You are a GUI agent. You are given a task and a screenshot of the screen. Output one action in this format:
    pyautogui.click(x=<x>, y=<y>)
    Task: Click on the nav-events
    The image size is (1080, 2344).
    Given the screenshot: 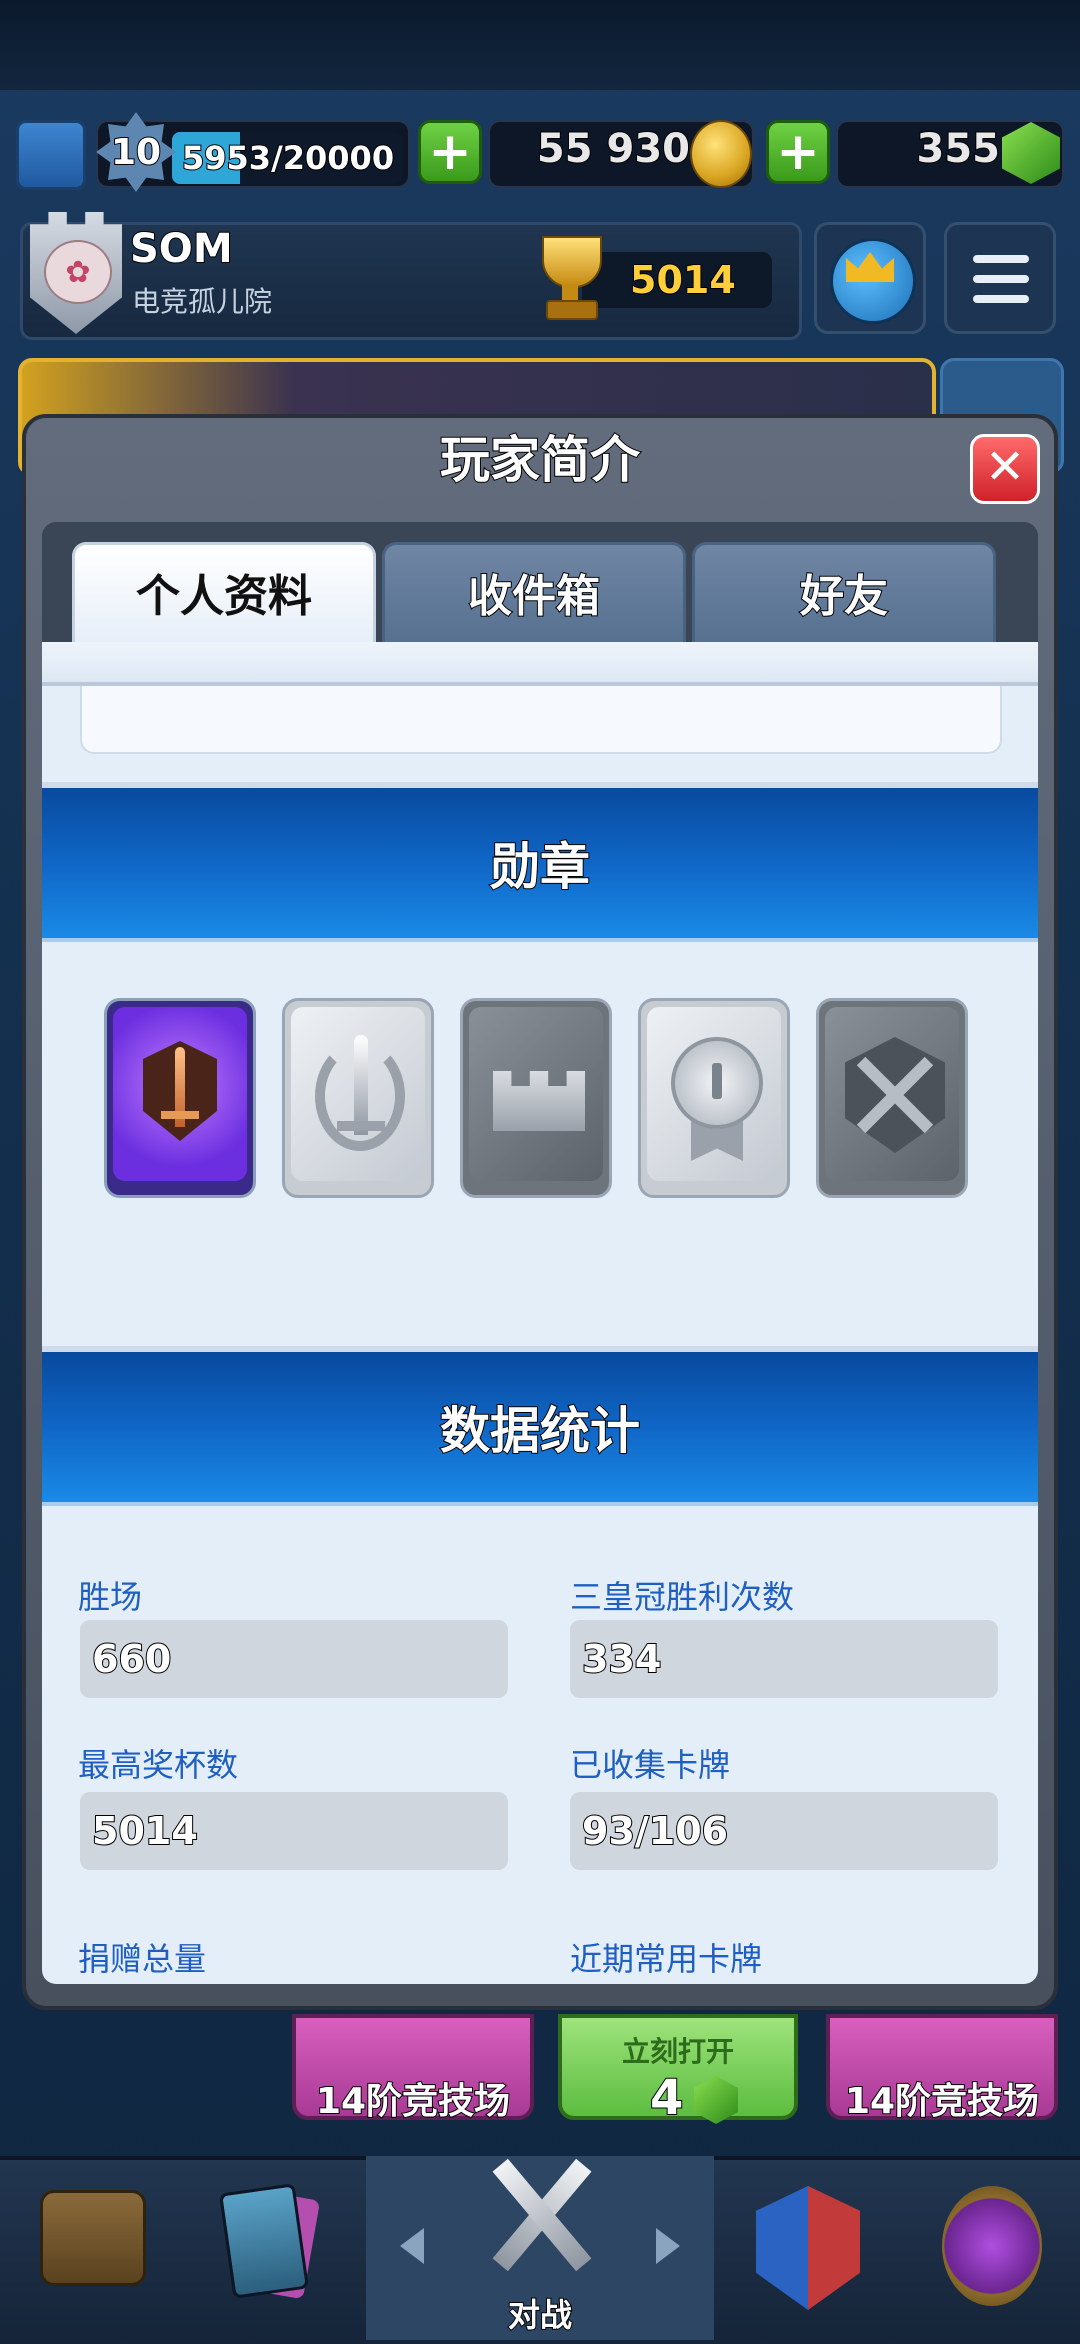 What is the action you would take?
    pyautogui.click(x=989, y=2250)
    